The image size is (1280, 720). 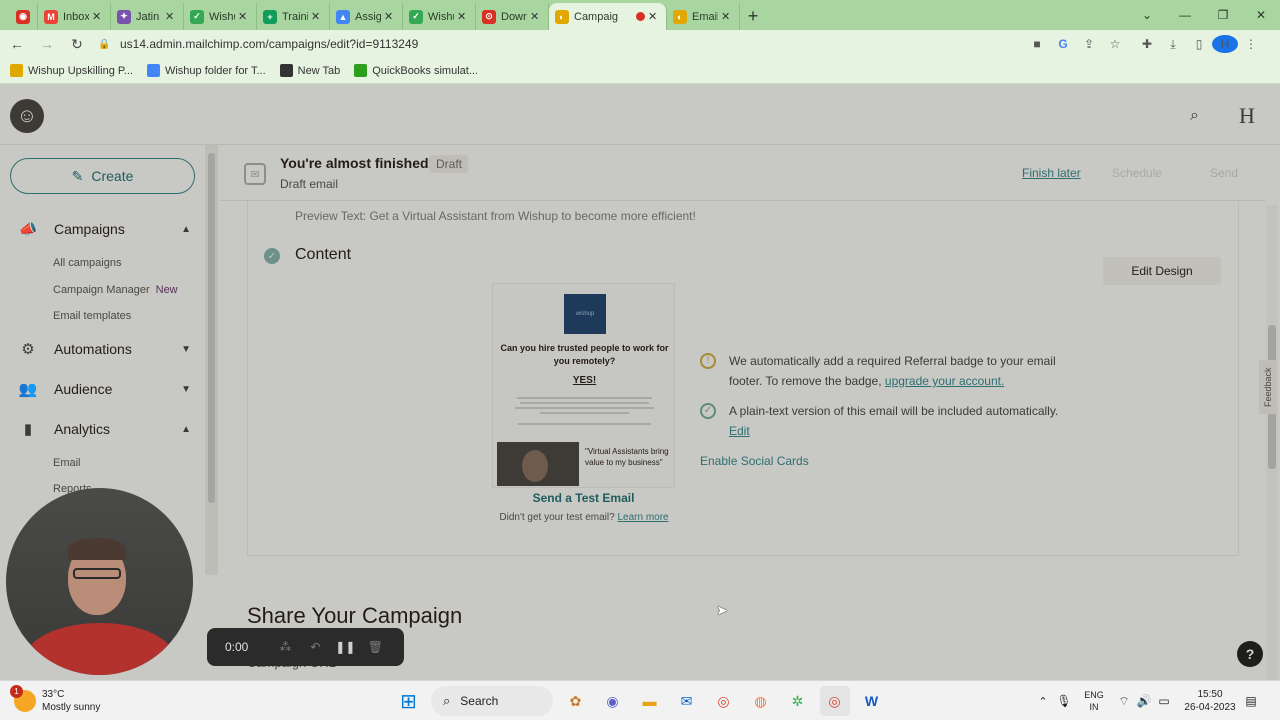 What do you see at coordinates (1247, 116) in the screenshot?
I see `user-avatar: H` at bounding box center [1247, 116].